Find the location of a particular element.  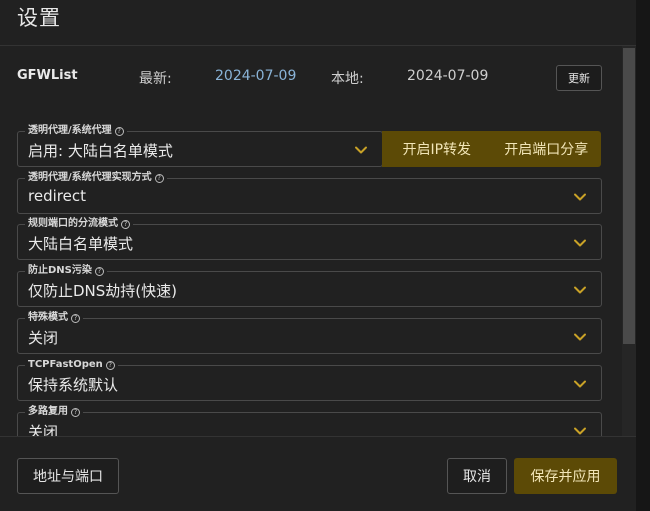

field-value: 保持系统默认 is located at coordinates (73, 385).